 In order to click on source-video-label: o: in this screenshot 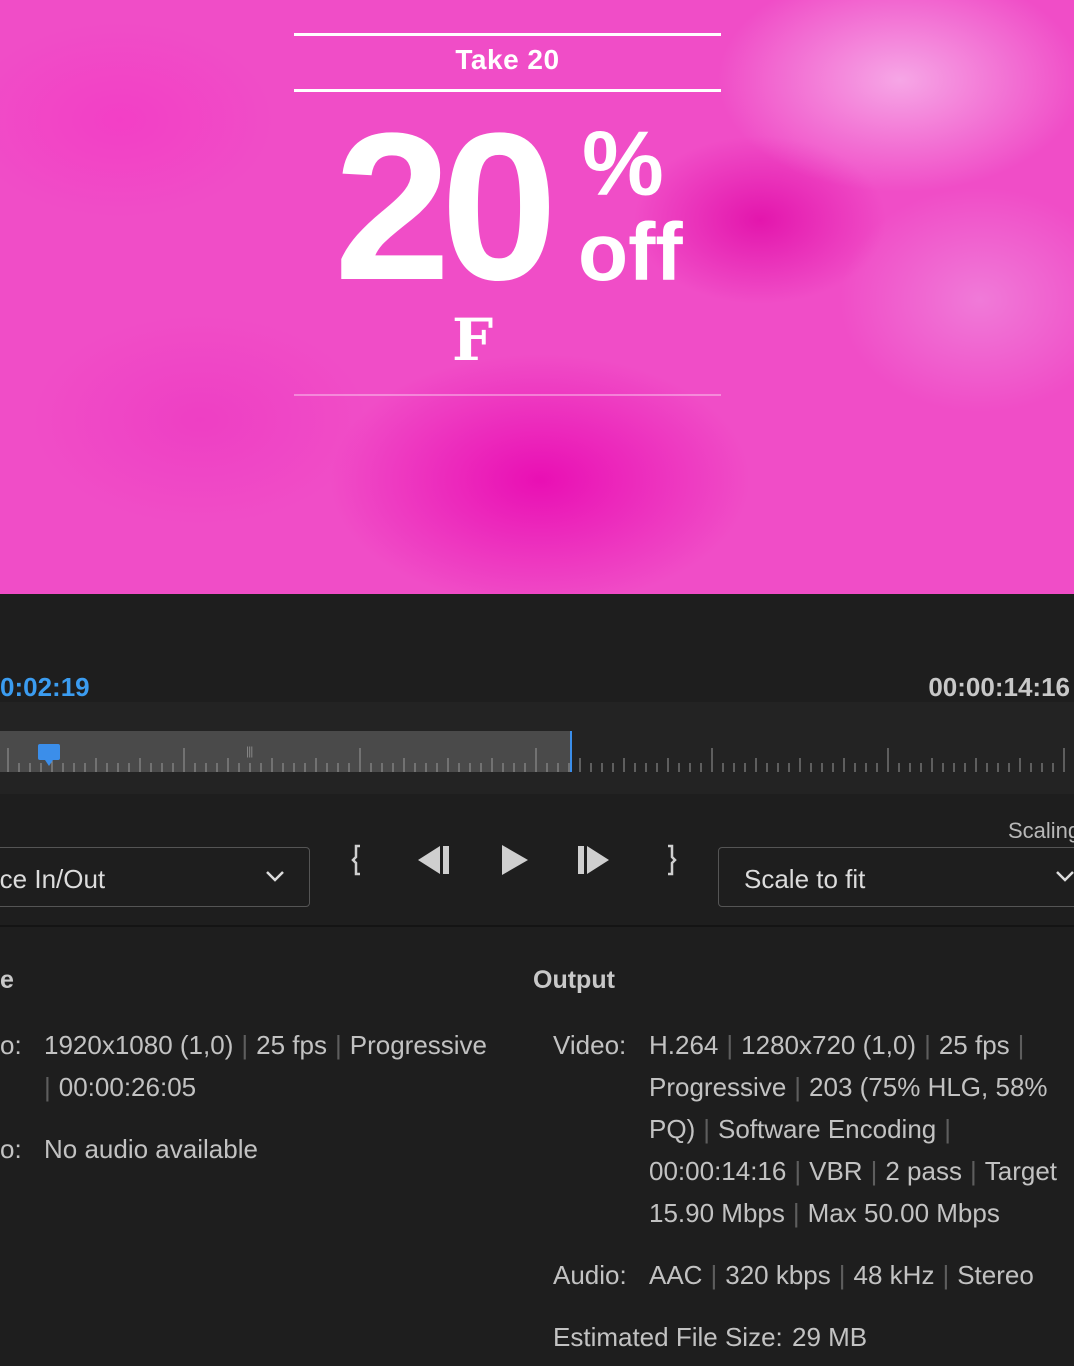, I will do `click(11, 1045)`.